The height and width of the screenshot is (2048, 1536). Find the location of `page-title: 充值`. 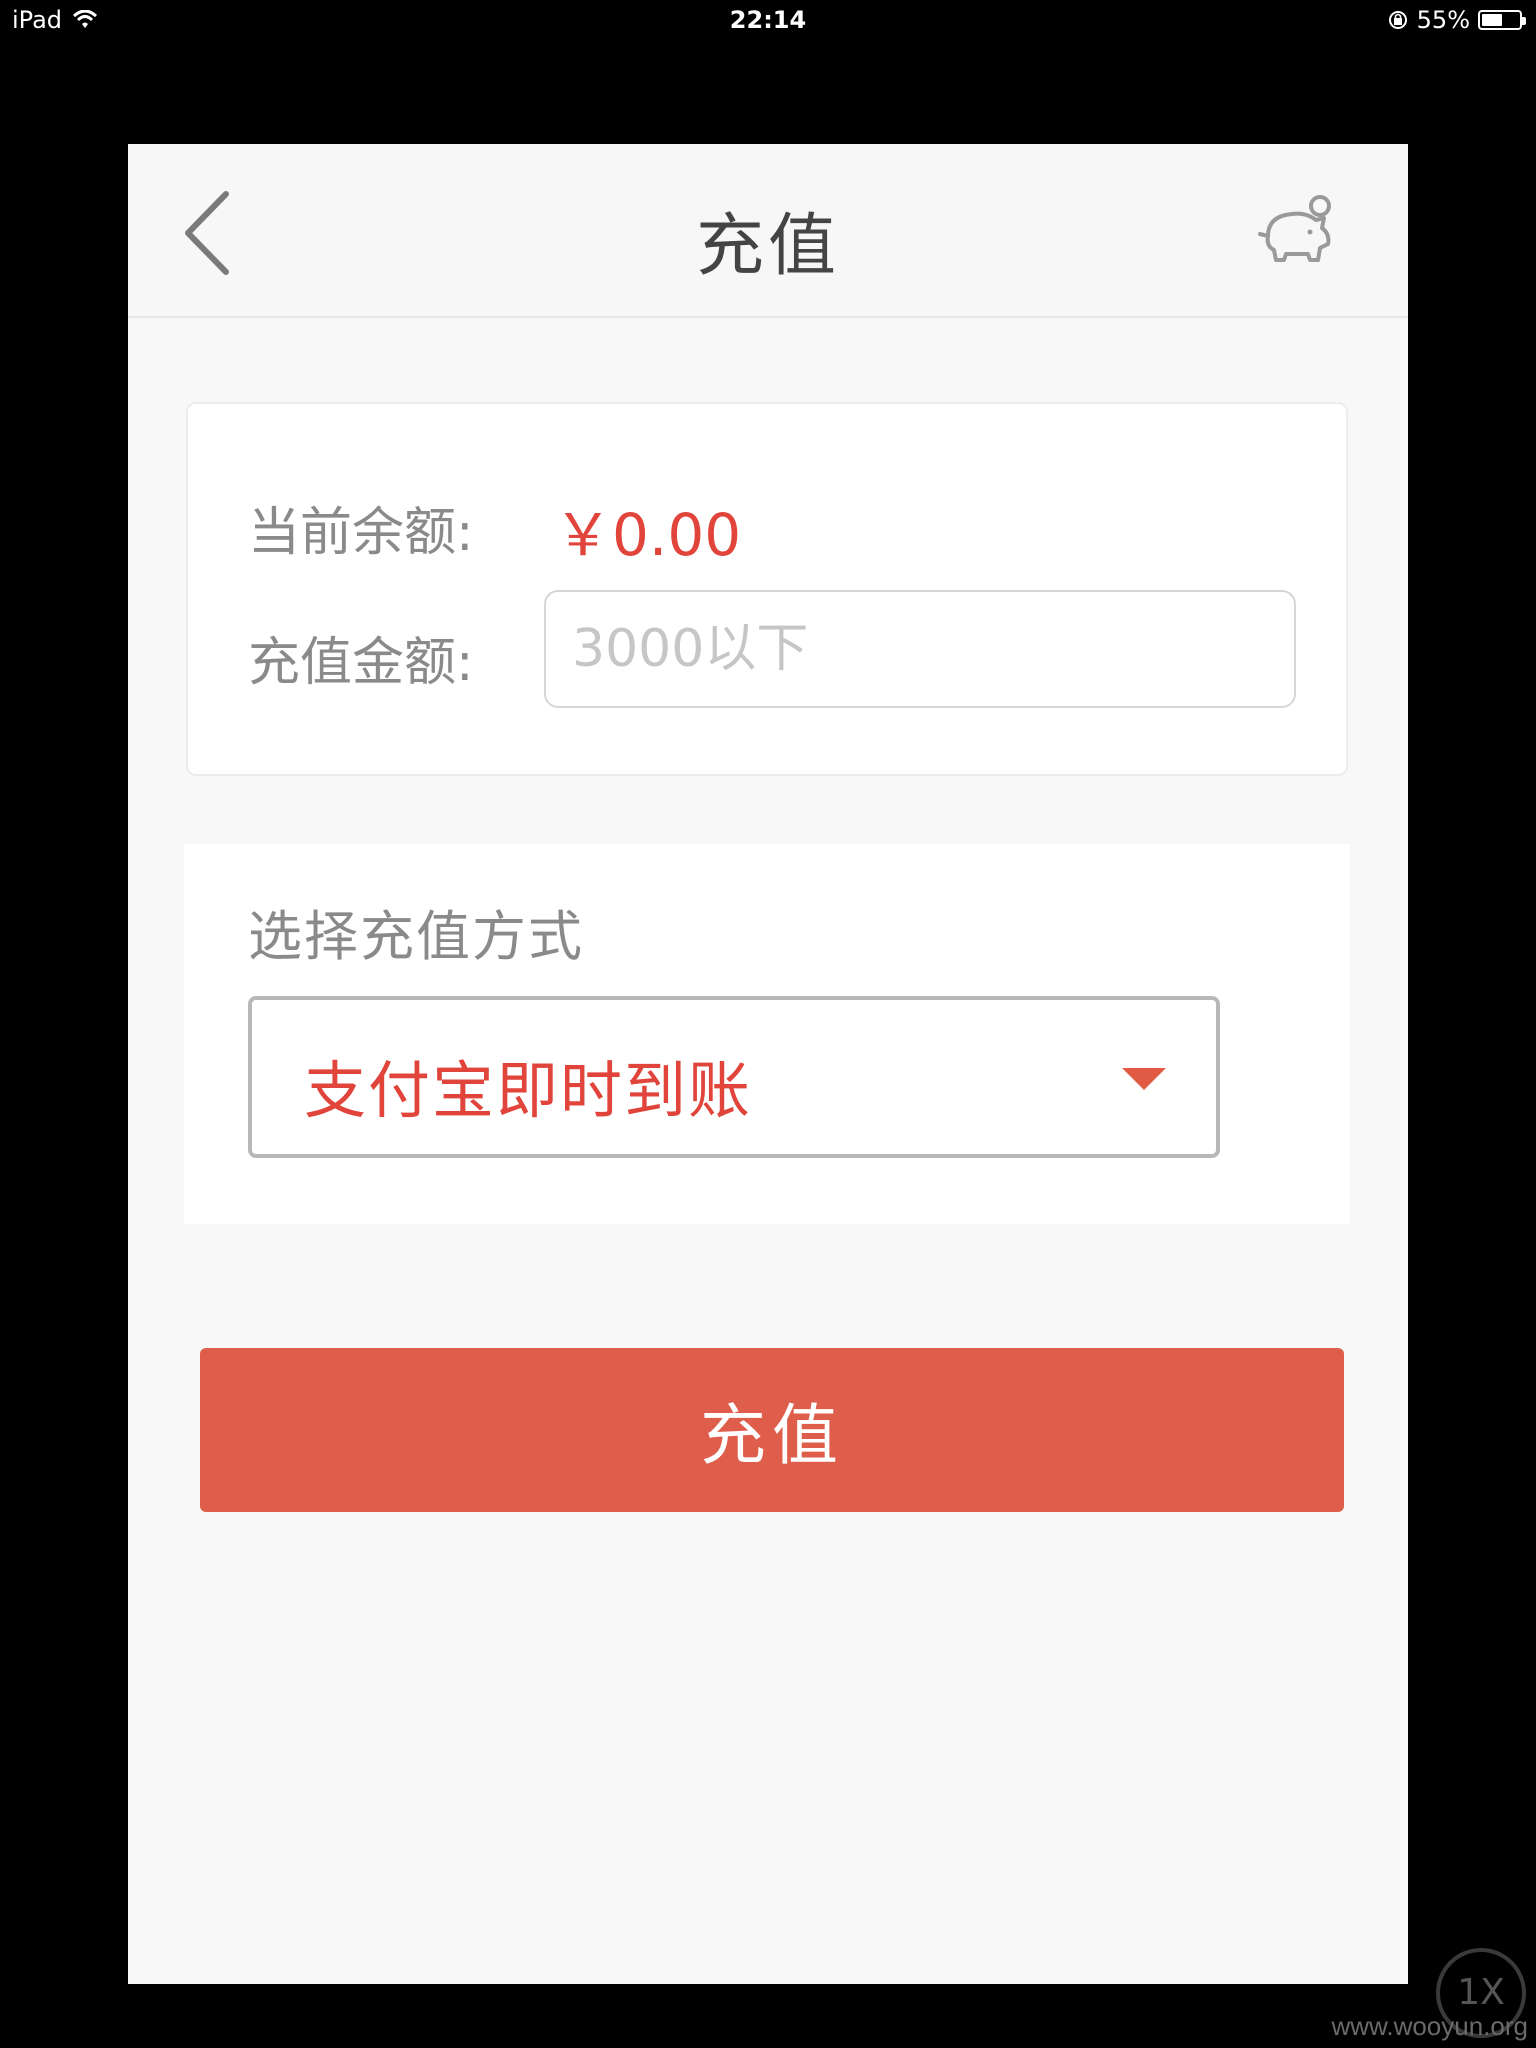

page-title: 充值 is located at coordinates (767, 246).